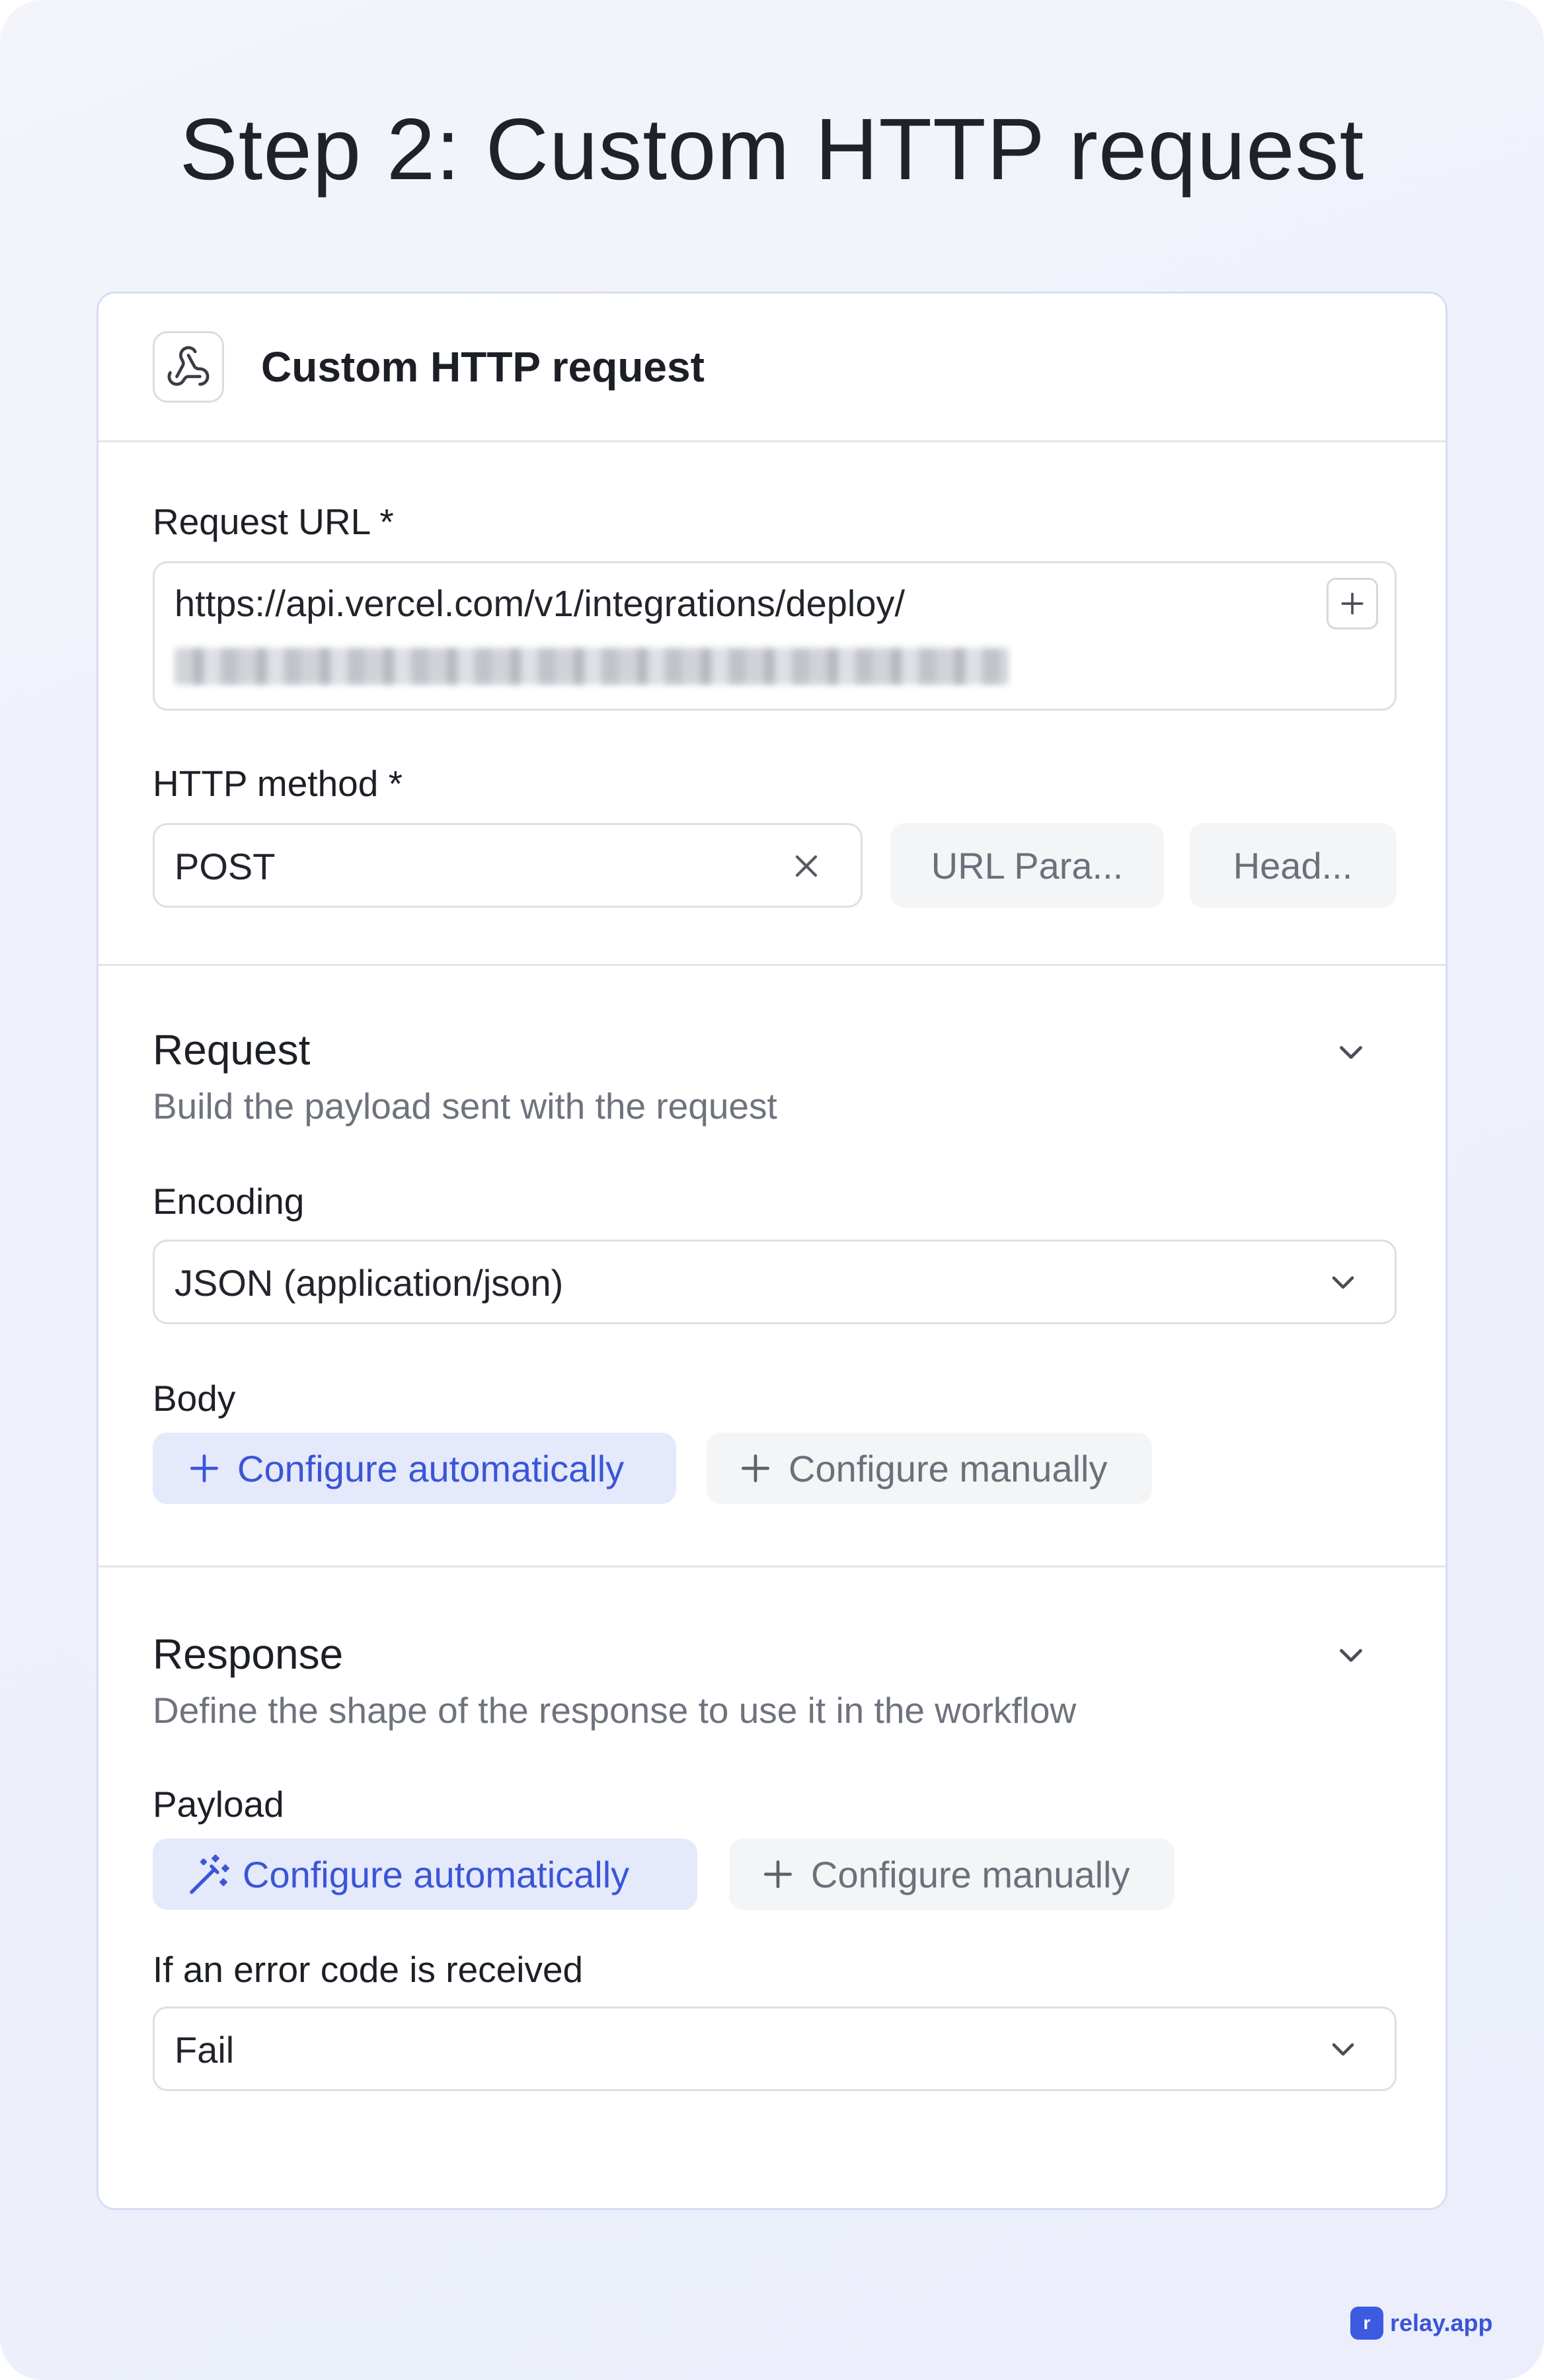 The height and width of the screenshot is (2380, 1544). I want to click on add-variable-button, so click(1352, 603).